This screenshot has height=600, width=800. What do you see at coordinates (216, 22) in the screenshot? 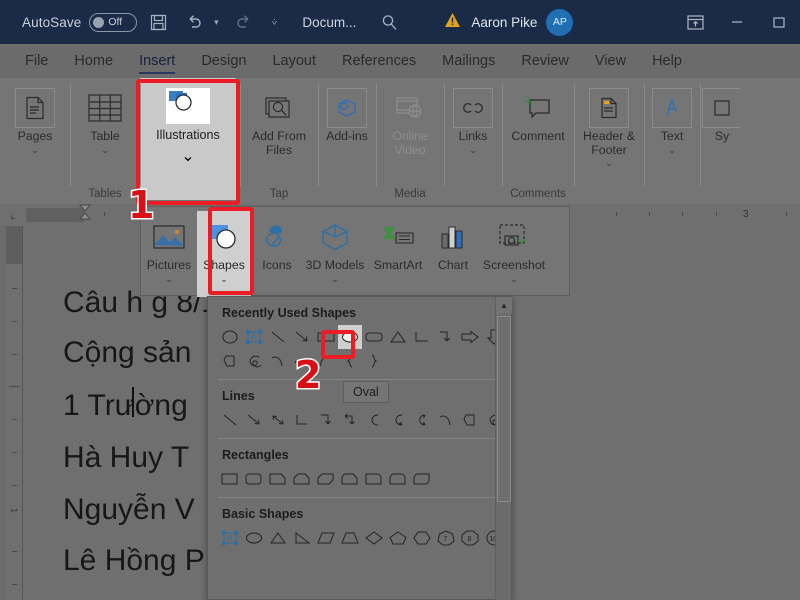
I see `undo-dropdown-caret-icon: ▾` at bounding box center [216, 22].